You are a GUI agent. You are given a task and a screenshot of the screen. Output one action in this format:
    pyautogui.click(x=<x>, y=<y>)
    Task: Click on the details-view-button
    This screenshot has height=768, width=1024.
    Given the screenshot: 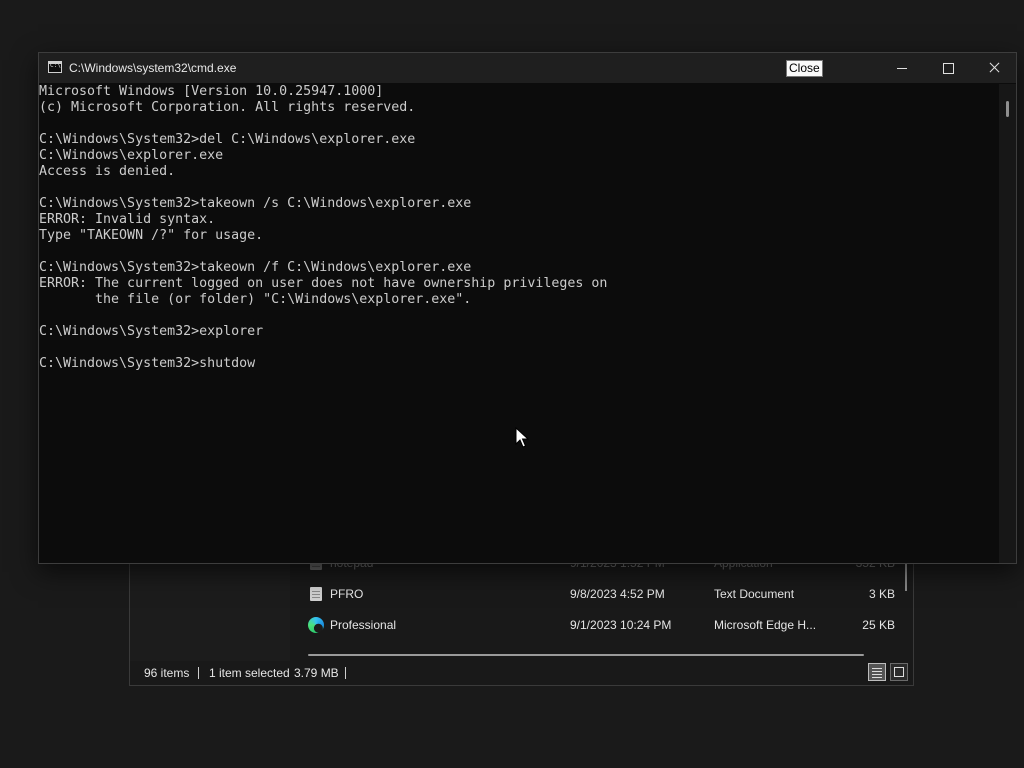 What is the action you would take?
    pyautogui.click(x=877, y=672)
    